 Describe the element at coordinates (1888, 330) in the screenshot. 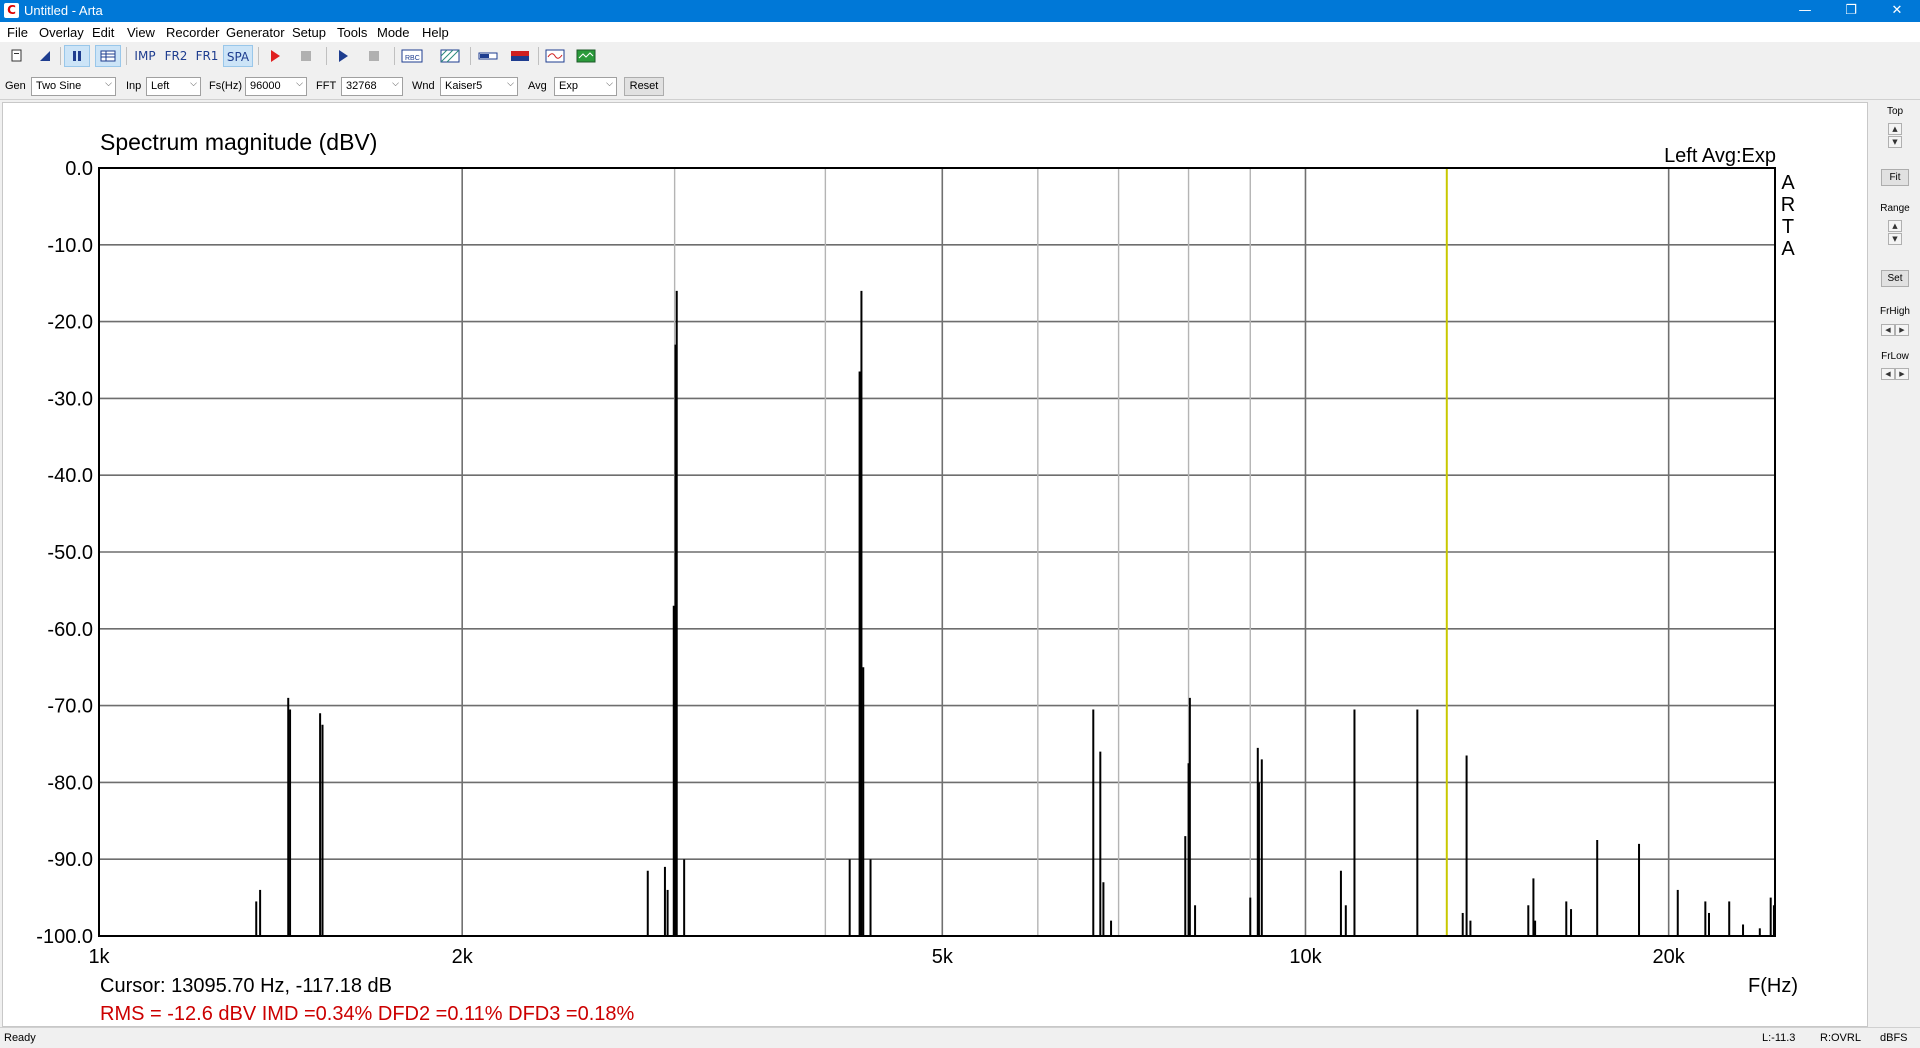

I see `frhigh-left-spin: ◀` at that location.